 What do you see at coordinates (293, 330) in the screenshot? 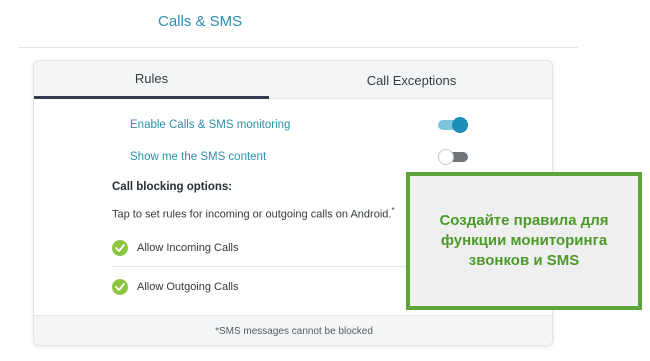
I see `card-footer-note: *SMS messages cannot be blocked` at bounding box center [293, 330].